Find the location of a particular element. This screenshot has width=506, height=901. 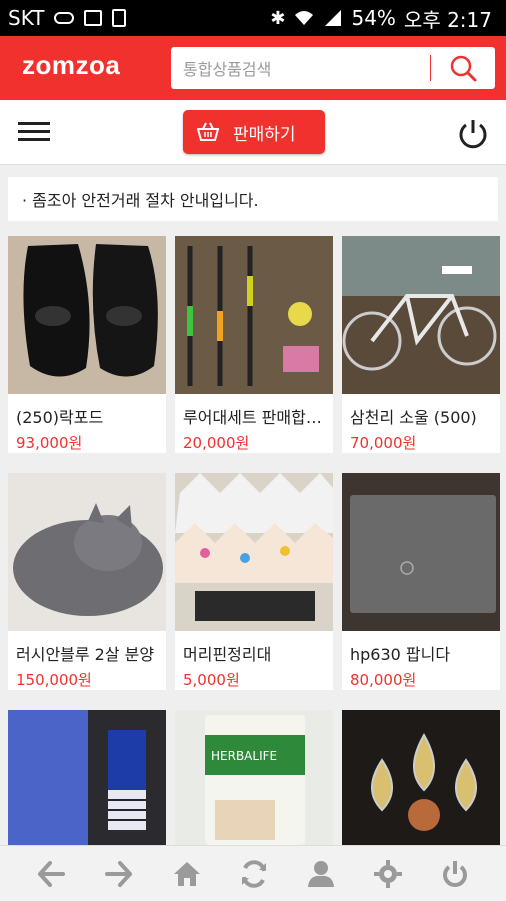

product-title: 삼천리 소울 (500) is located at coordinates (413, 417).